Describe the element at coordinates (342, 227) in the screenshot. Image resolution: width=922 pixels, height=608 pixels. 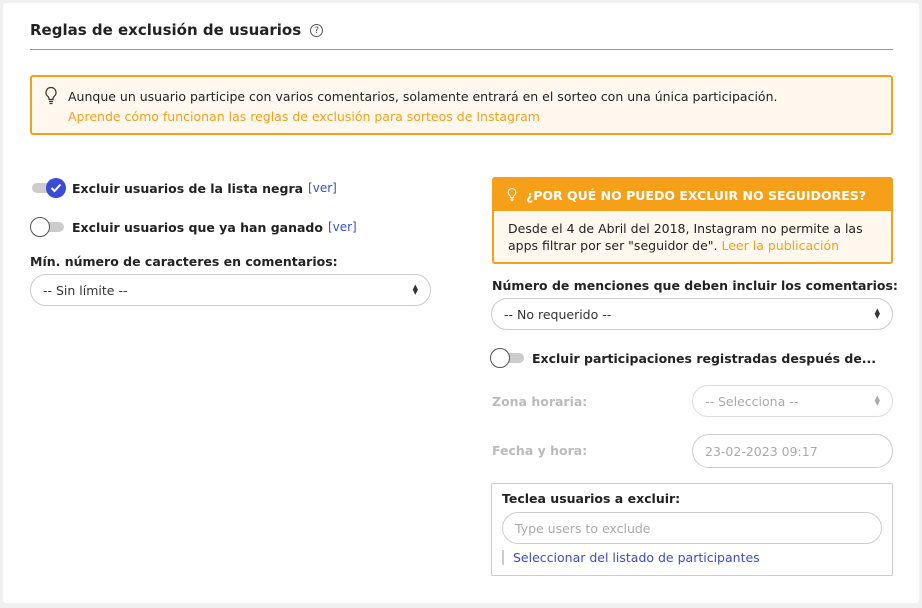
I see `winners-ver-link: [ver]` at that location.